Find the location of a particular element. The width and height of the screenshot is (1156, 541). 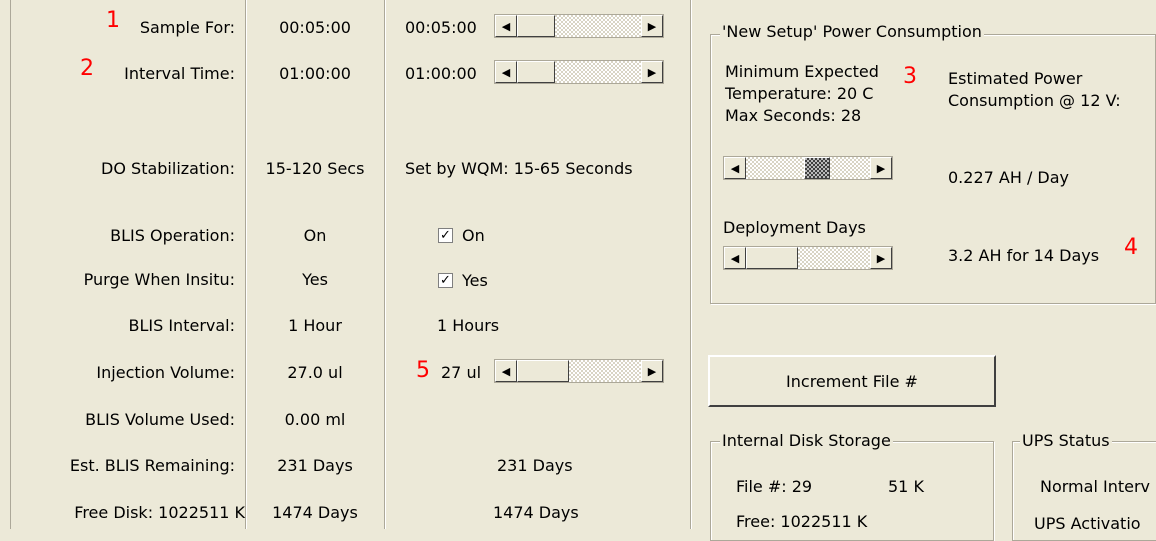

callout-5: 5 is located at coordinates (423, 370).